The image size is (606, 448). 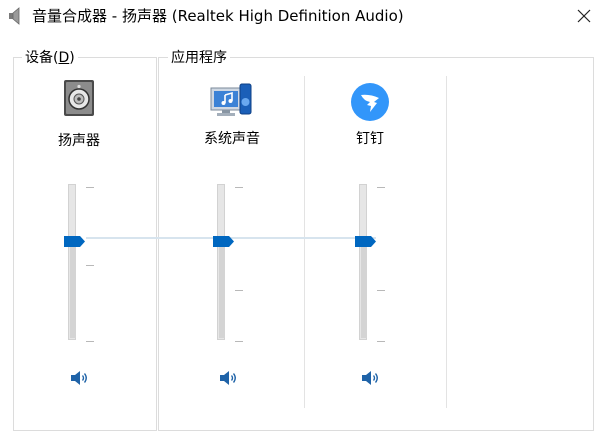 What do you see at coordinates (377, 264) in the screenshot?
I see `volume-slider-dingtalk` at bounding box center [377, 264].